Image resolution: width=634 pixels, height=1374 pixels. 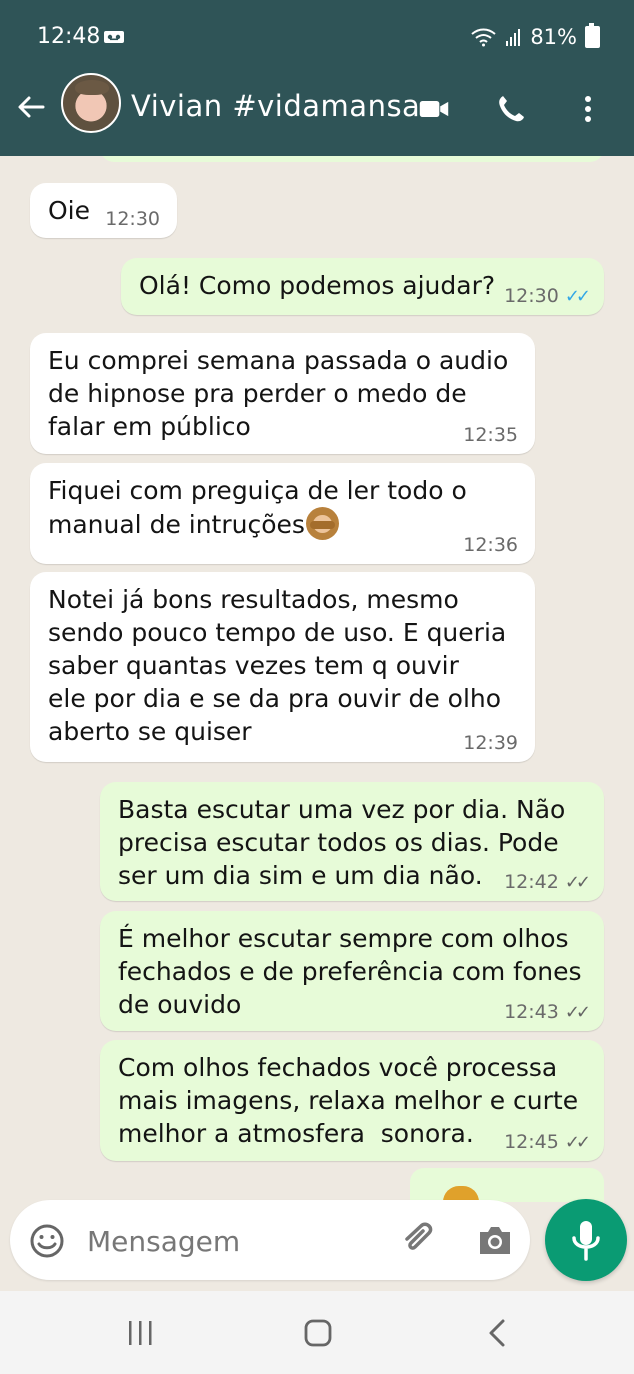 I want to click on message-time: 12:43 ✓✓, so click(x=547, y=1012).